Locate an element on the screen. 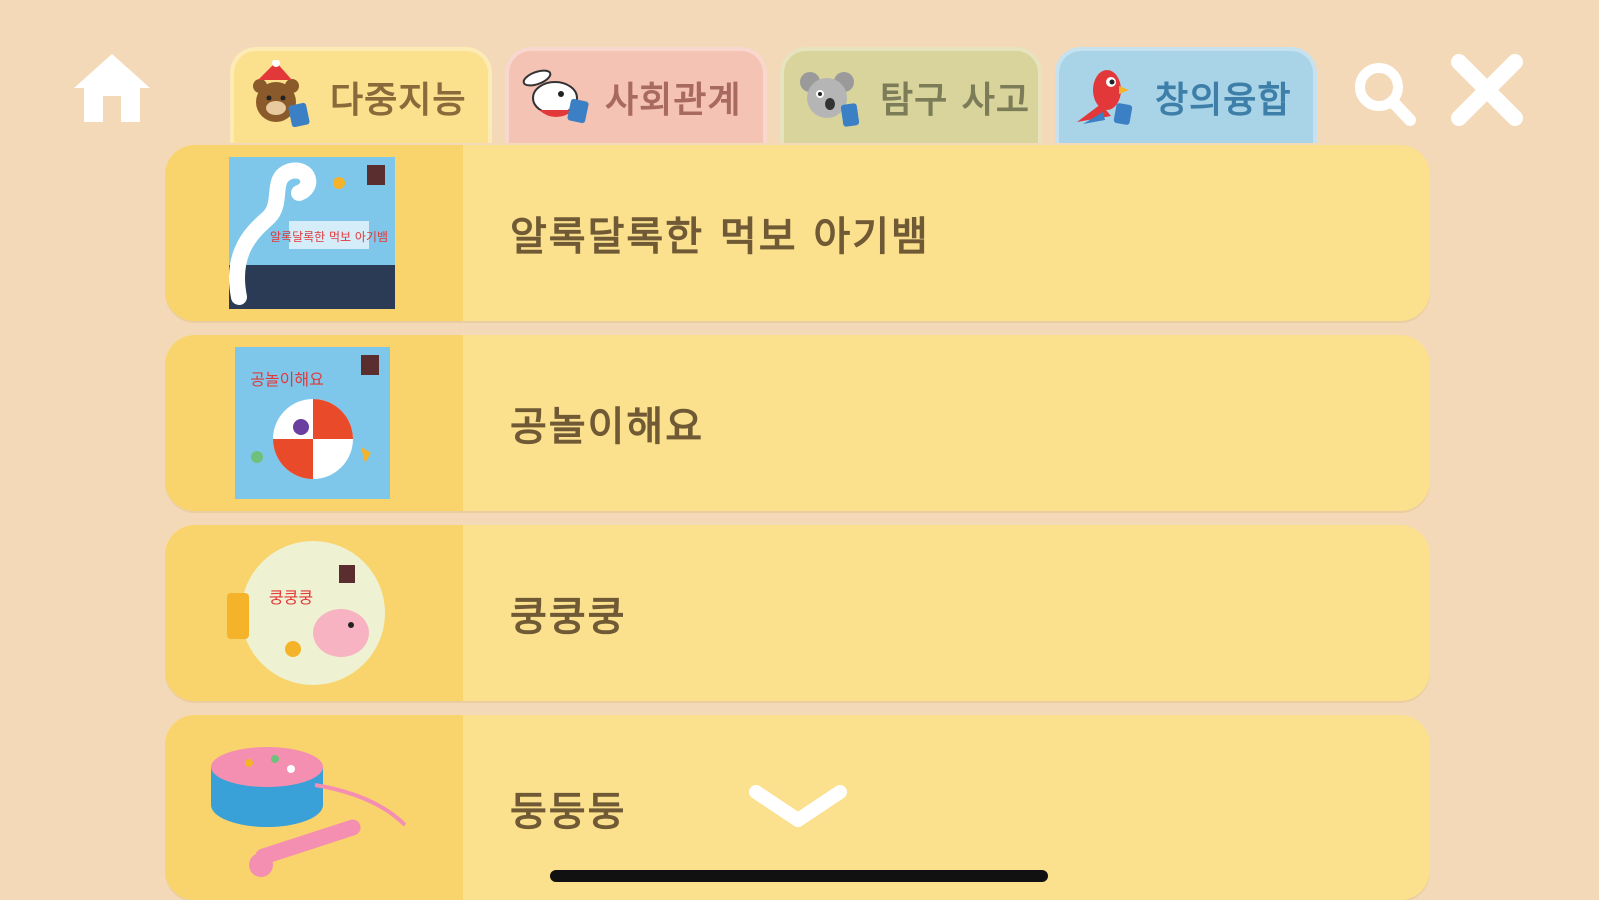 Image resolution: width=1599 pixels, height=900 pixels. tab-label: 사회관계 is located at coordinates (673, 100).